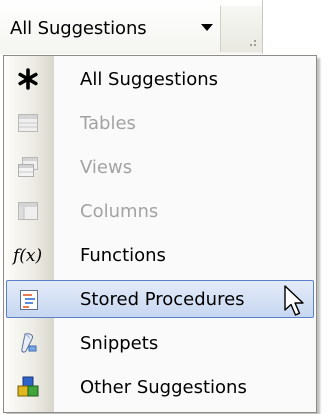 The width and height of the screenshot is (334, 414). Describe the element at coordinates (160, 211) in the screenshot. I see `menu-item-columns: Columns` at that location.